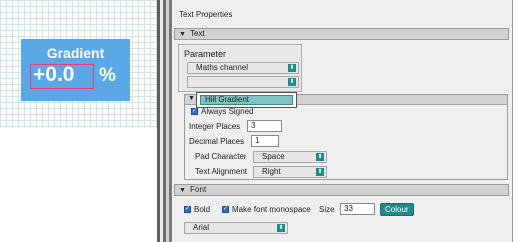  Describe the element at coordinates (227, 111) in the screenshot. I see `always-signed-label: Always Signed` at that location.